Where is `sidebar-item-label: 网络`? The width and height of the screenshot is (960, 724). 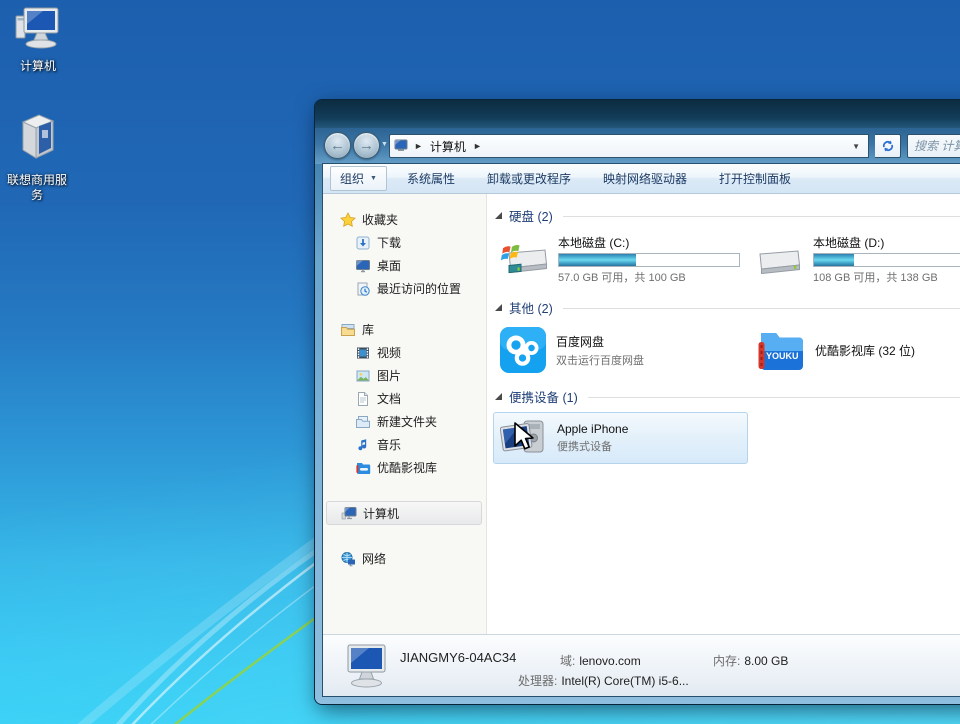 sidebar-item-label: 网络 is located at coordinates (374, 559).